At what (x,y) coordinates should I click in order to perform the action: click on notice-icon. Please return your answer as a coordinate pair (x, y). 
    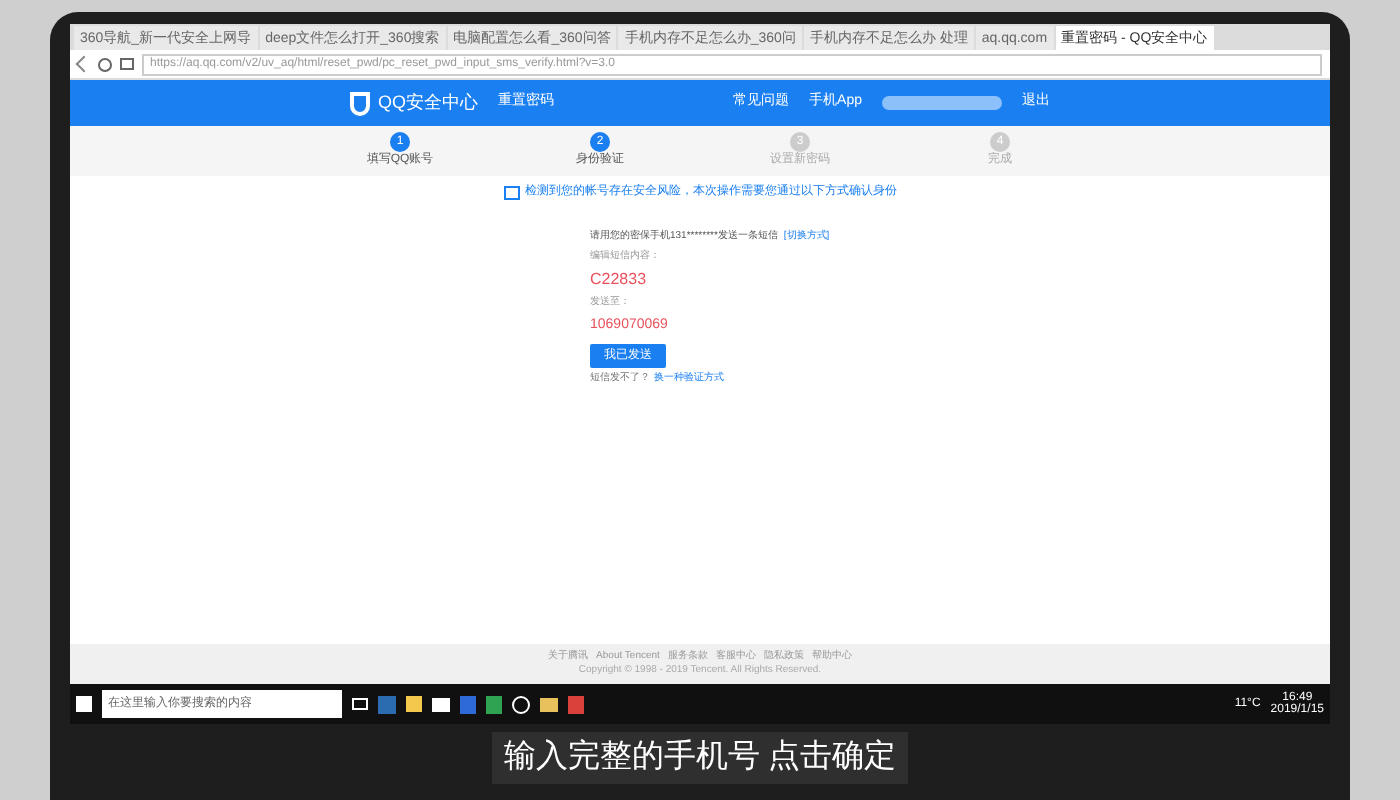
    Looking at the image, I should click on (511, 193).